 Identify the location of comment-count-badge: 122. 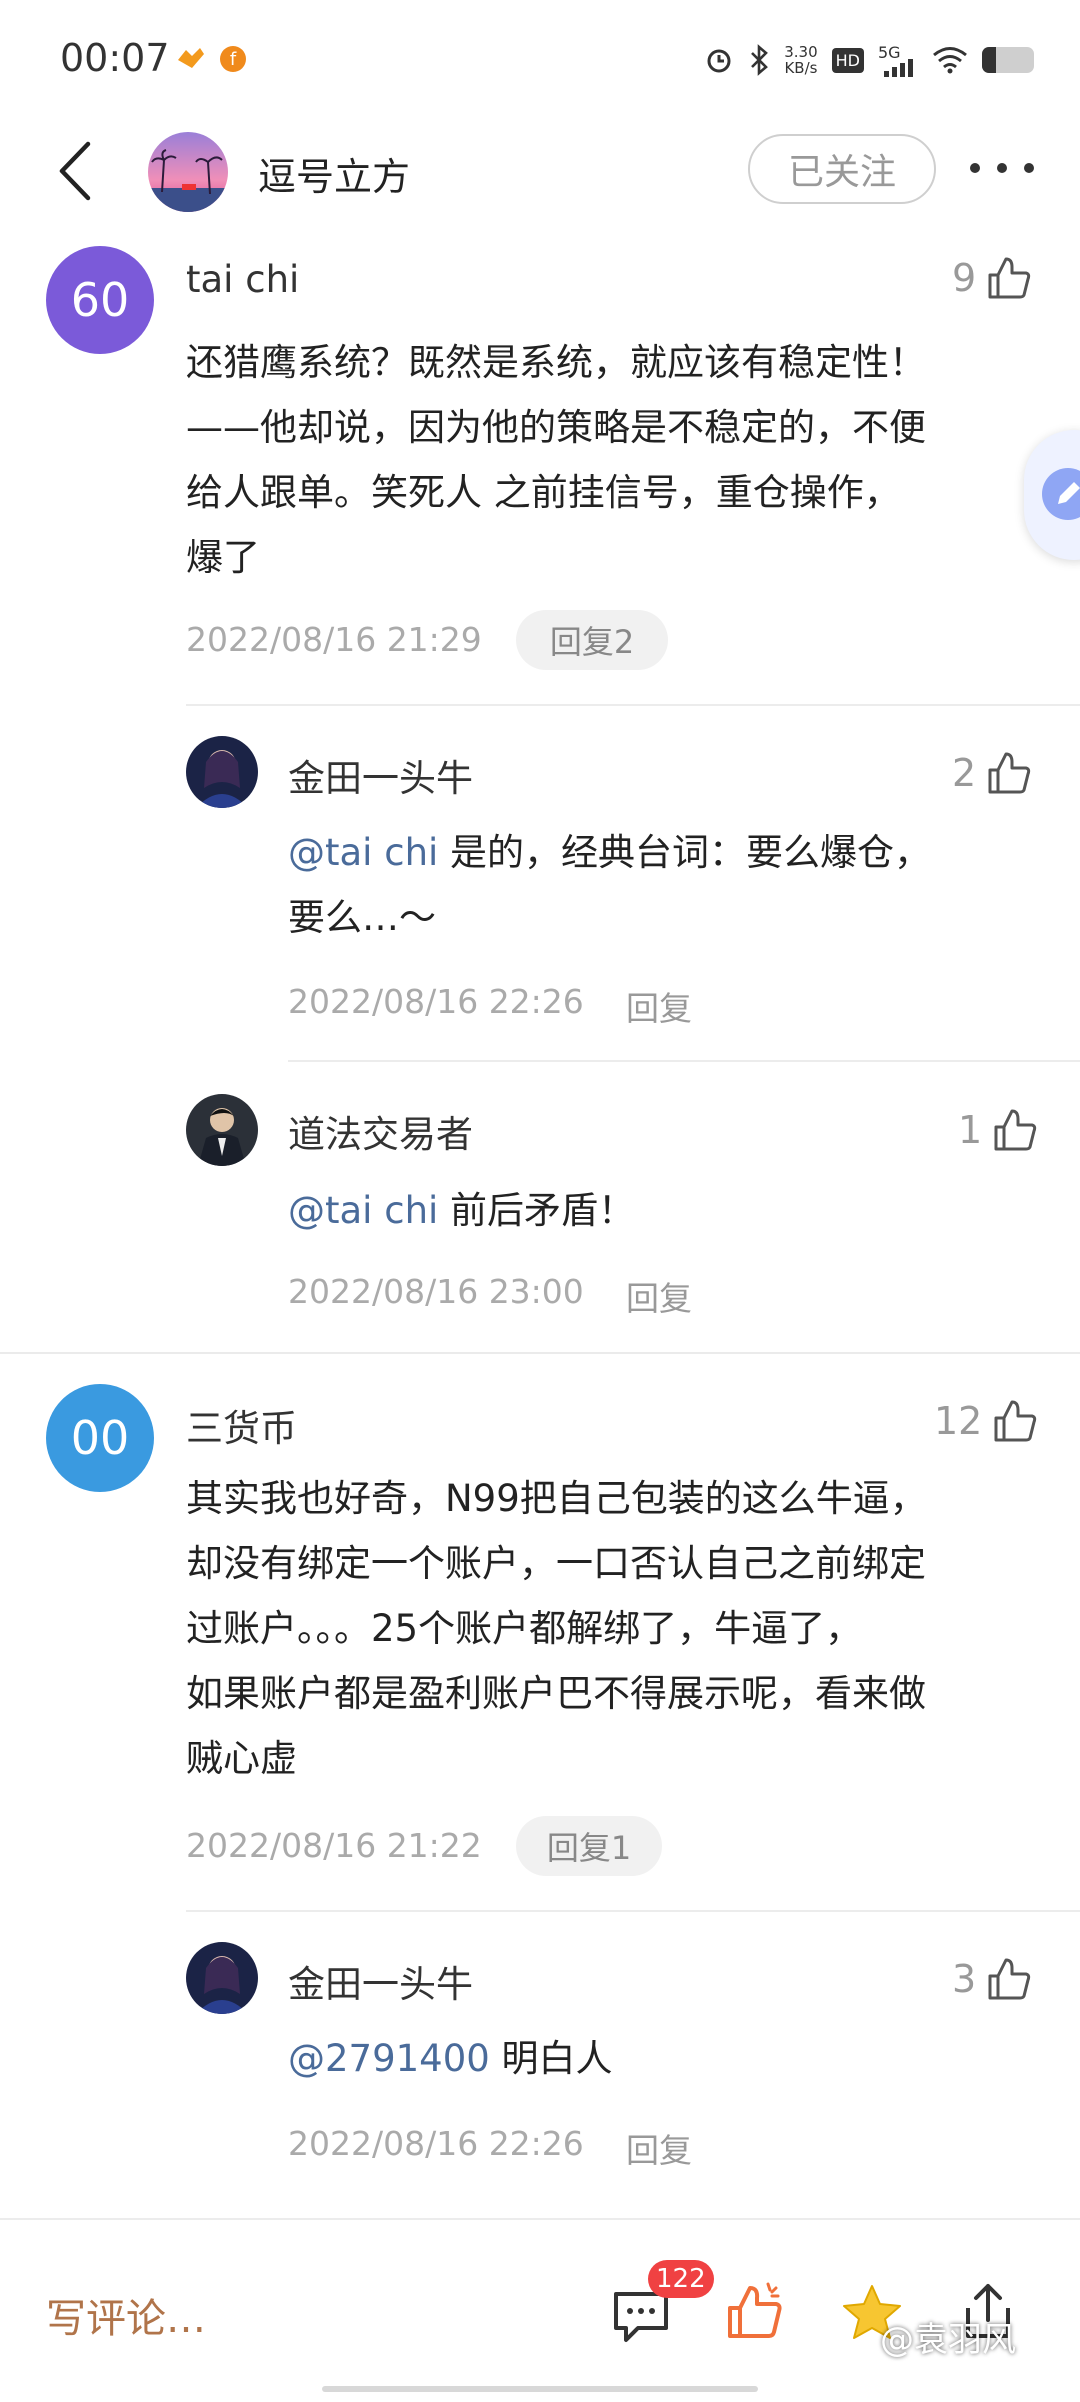
(681, 2279).